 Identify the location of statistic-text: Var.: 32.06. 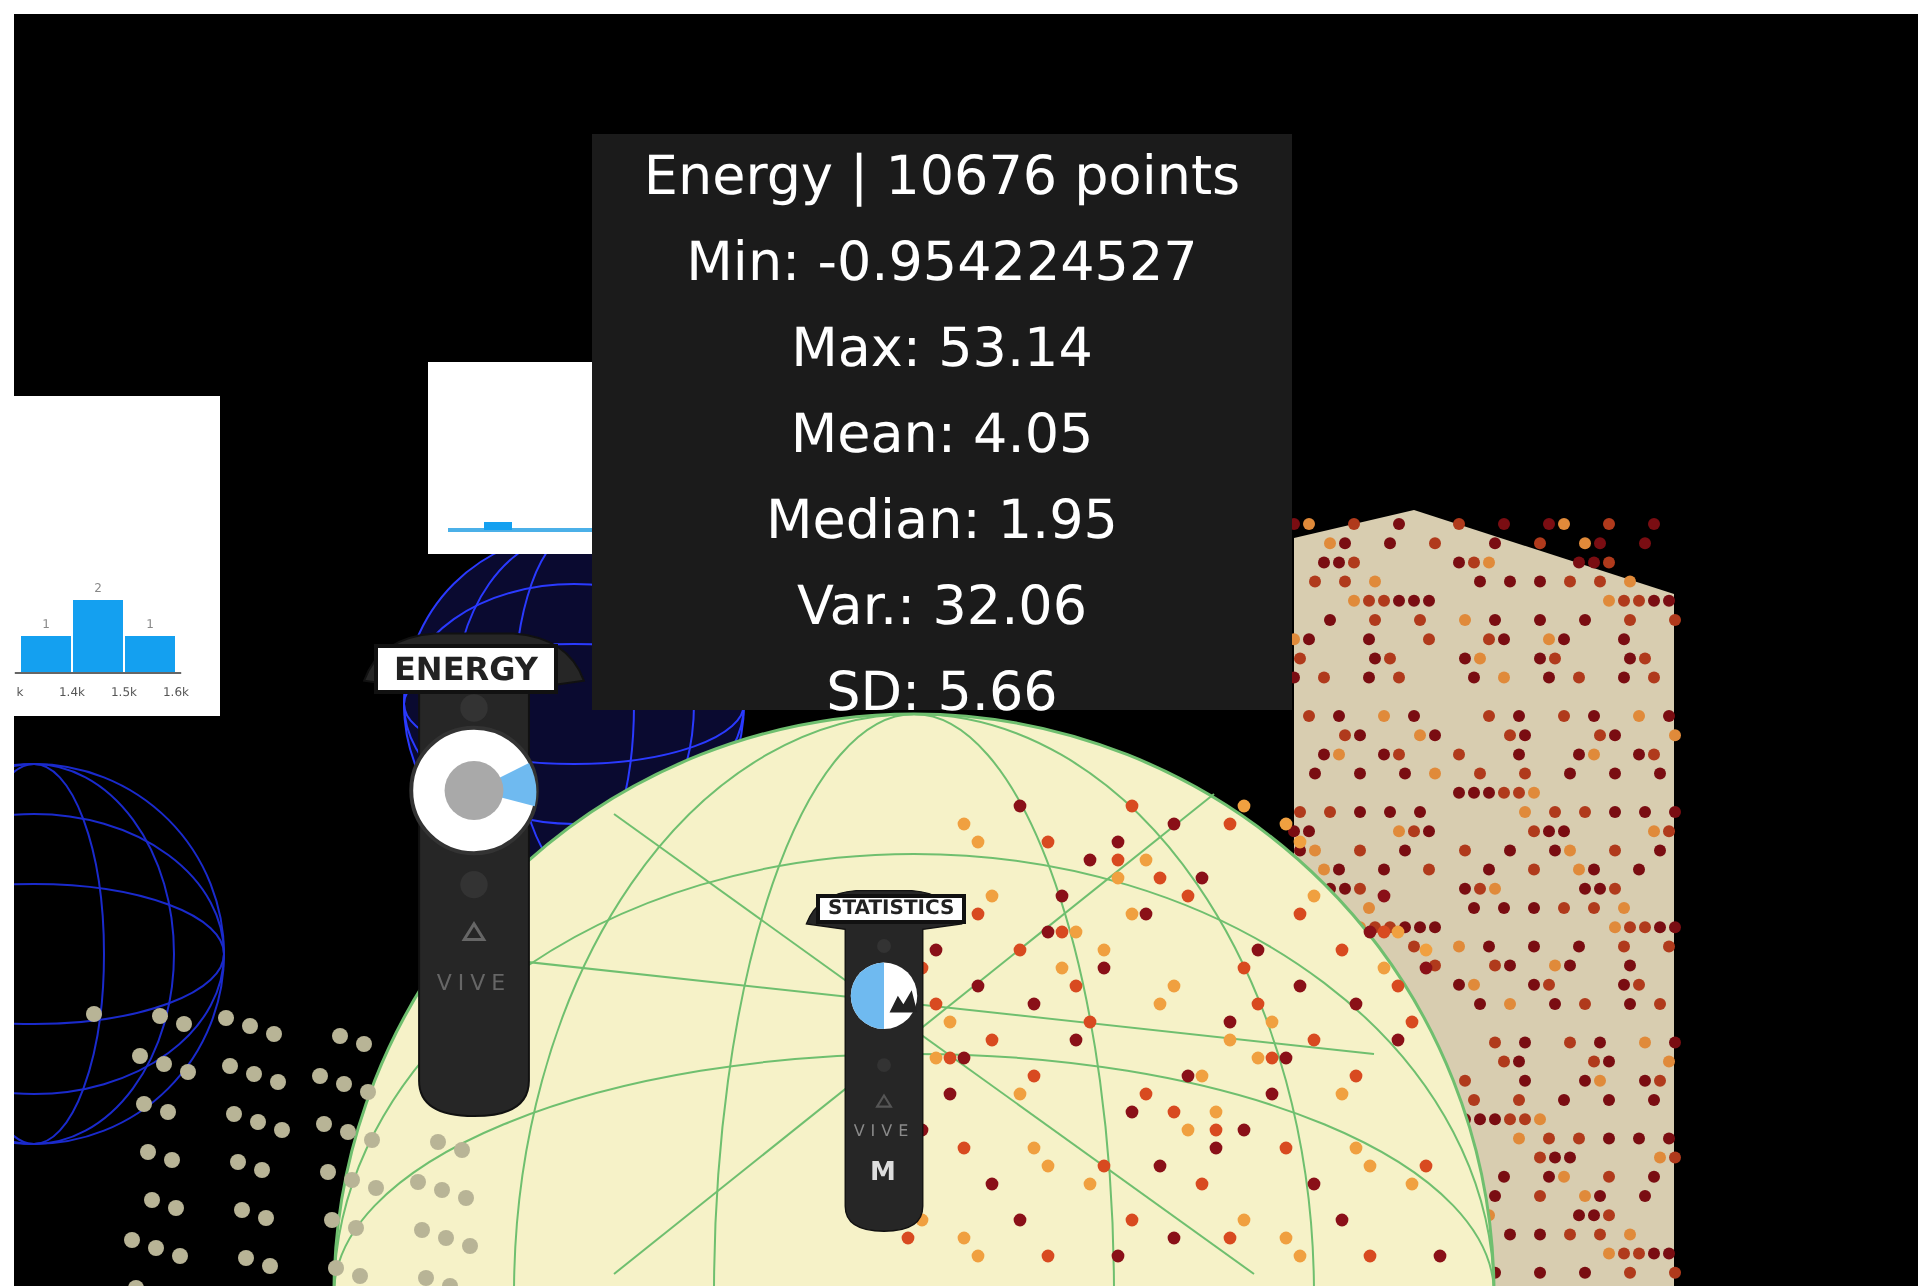
(942, 608).